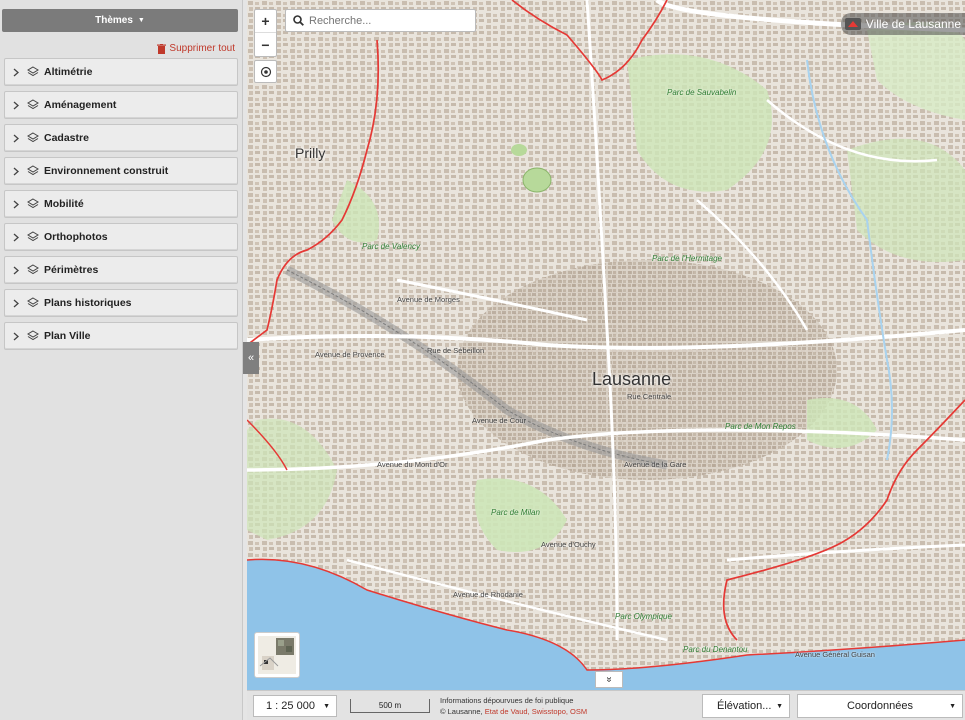 The image size is (965, 720). I want to click on elevation-dropdown: Élévation... ▼, so click(746, 706).